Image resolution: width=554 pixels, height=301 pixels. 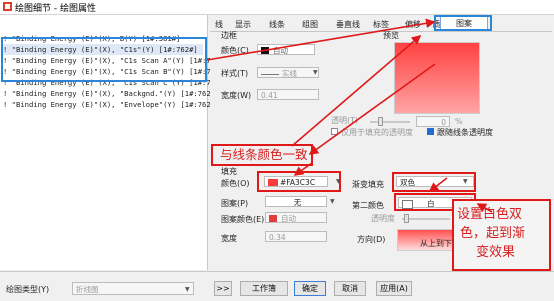 I want to click on footer-bar: 绘图类型(Y) 折线图 ▼ >> 工作簿 确定 取消 应用(A), so click(x=277, y=286).